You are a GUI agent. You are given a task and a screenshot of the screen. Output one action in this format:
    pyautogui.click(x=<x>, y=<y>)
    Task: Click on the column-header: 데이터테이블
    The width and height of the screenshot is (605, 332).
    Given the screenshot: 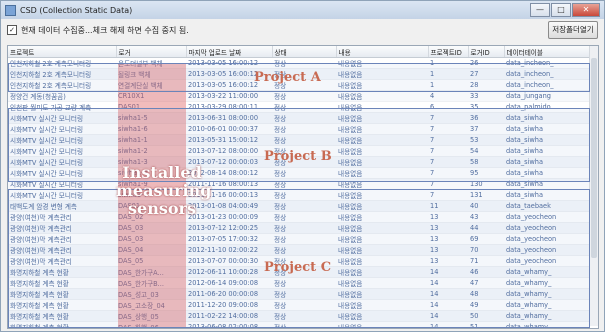 What is the action you would take?
    pyautogui.click(x=547, y=52)
    